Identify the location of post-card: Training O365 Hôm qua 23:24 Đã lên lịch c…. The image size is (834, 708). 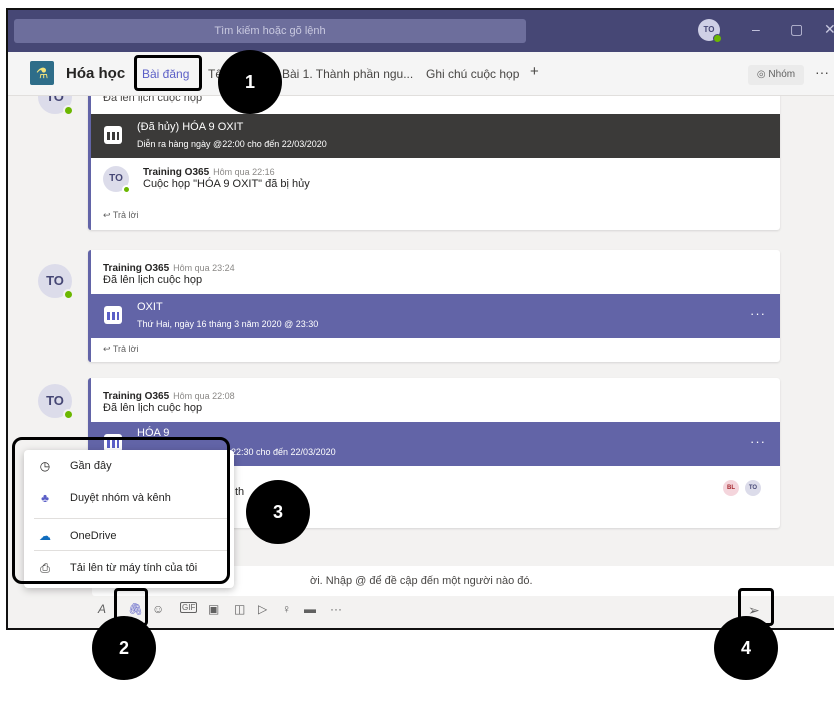
(434, 306).